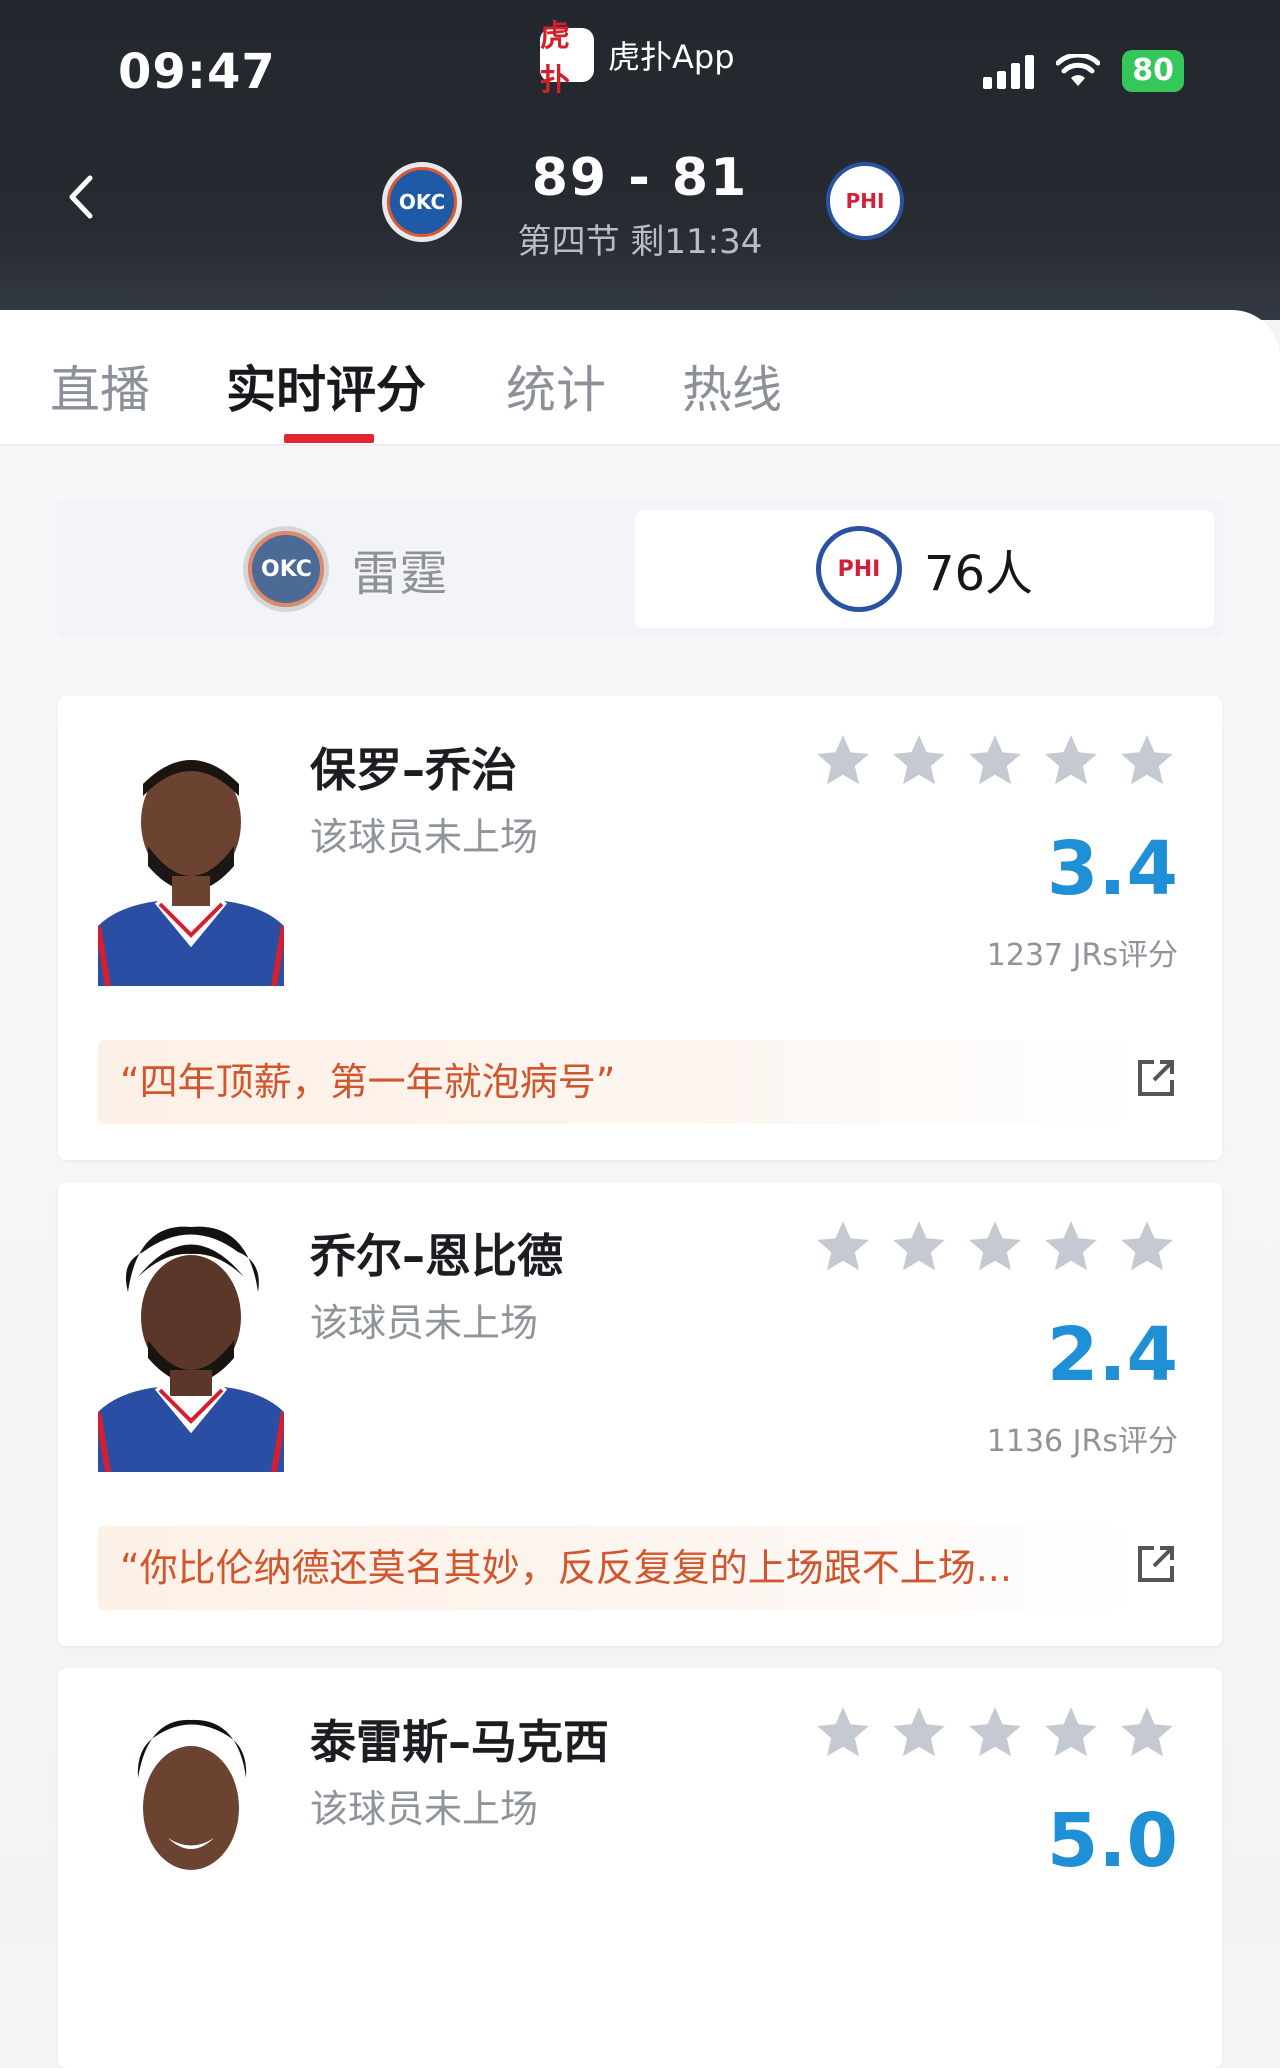  I want to click on wifi-icon, so click(1078, 71).